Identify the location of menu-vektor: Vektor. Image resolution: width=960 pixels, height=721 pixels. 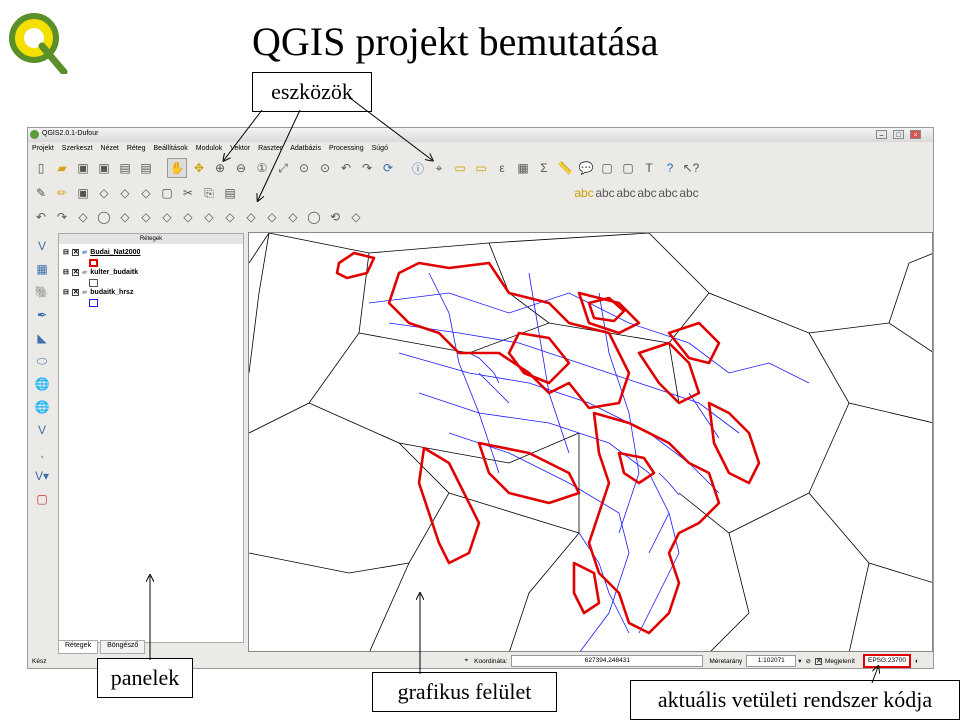
(240, 148).